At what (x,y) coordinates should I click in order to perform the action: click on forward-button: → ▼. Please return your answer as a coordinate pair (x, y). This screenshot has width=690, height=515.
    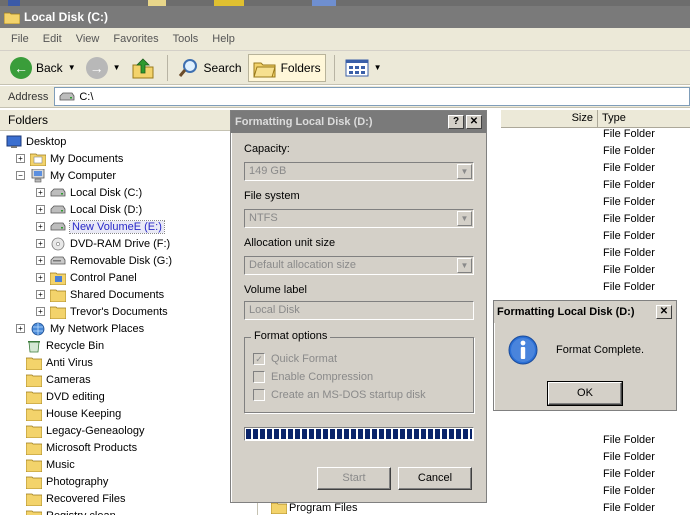
    Looking at the image, I should click on (103, 68).